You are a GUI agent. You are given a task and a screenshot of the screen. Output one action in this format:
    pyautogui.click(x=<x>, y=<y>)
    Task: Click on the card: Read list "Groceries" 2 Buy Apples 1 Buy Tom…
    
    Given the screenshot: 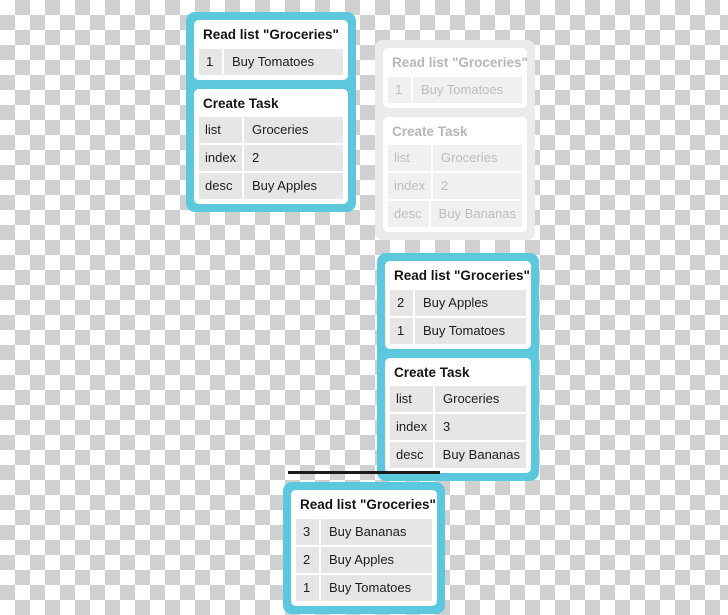 What is the action you would take?
    pyautogui.click(x=458, y=305)
    